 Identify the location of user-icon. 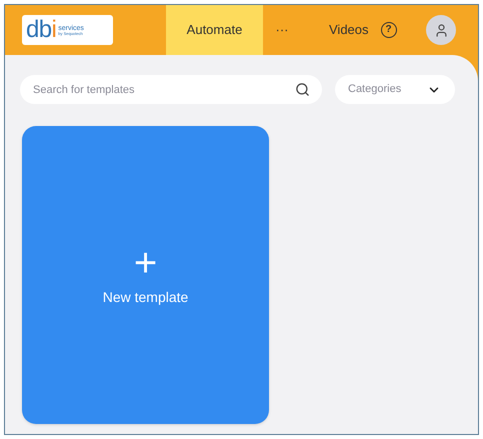
(441, 30).